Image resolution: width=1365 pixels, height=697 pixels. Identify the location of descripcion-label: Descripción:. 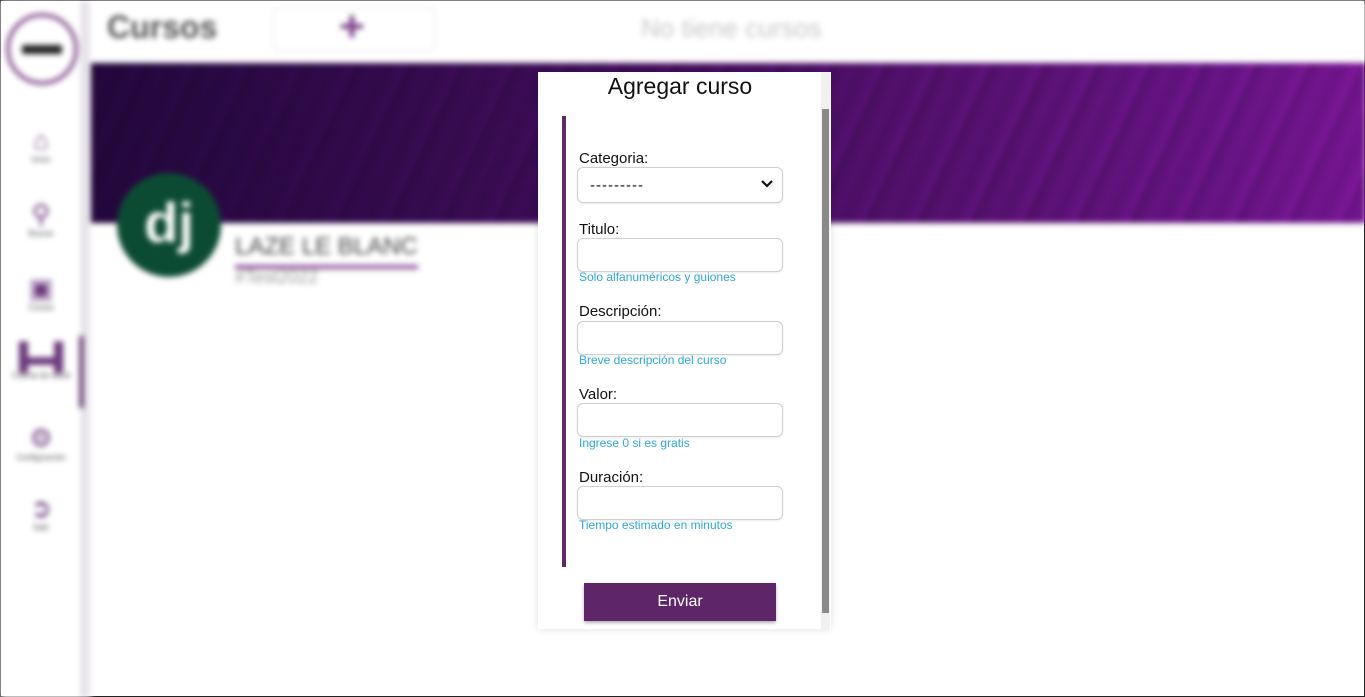
(620, 311).